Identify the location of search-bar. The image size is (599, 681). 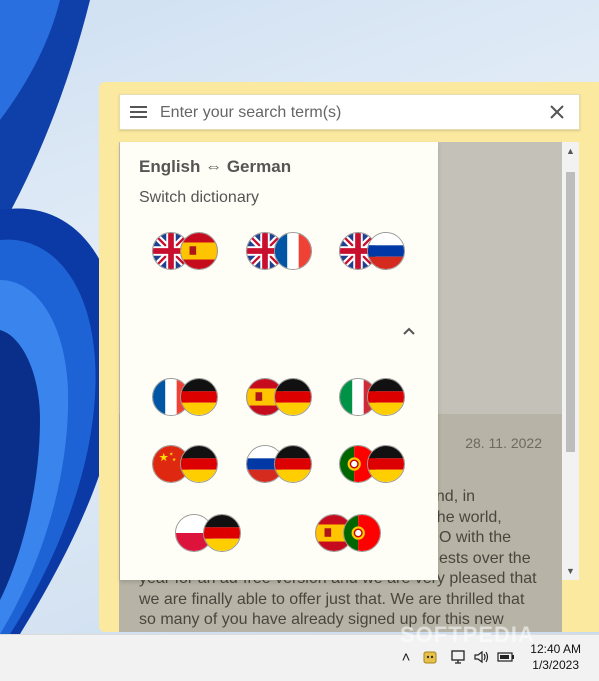
(349, 112).